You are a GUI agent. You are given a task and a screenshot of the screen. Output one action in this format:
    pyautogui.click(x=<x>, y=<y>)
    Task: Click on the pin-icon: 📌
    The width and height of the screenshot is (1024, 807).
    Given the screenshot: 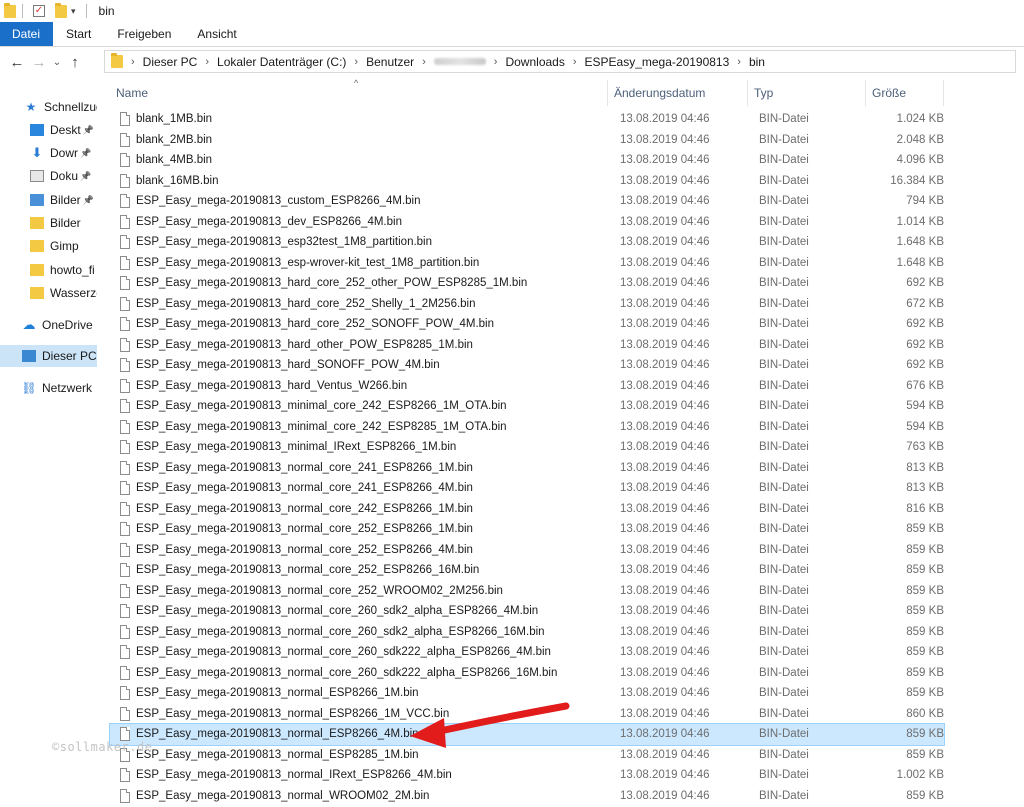 What is the action you would take?
    pyautogui.click(x=86, y=152)
    